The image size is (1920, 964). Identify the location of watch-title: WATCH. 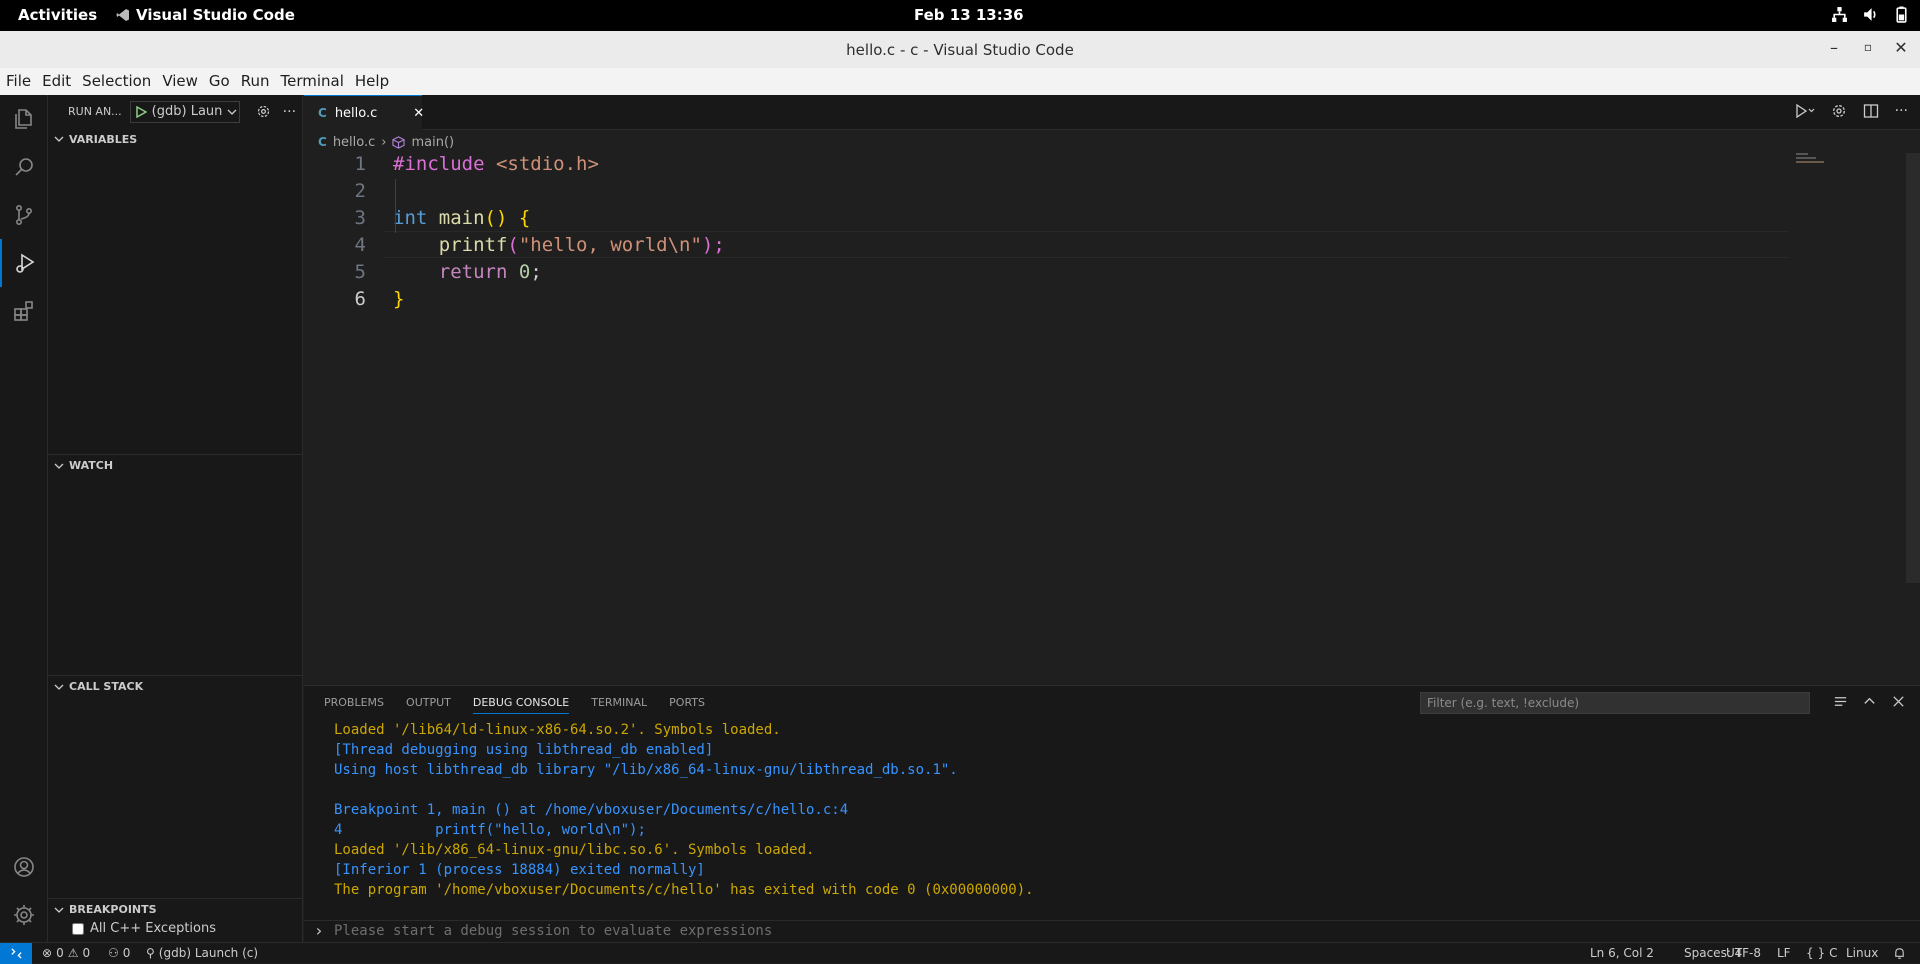
(91, 465).